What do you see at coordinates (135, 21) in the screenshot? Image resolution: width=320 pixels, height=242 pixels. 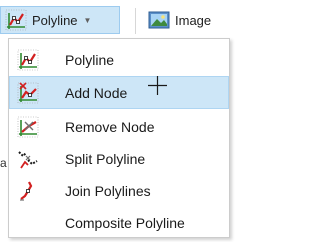 I see `ribbon-separator` at bounding box center [135, 21].